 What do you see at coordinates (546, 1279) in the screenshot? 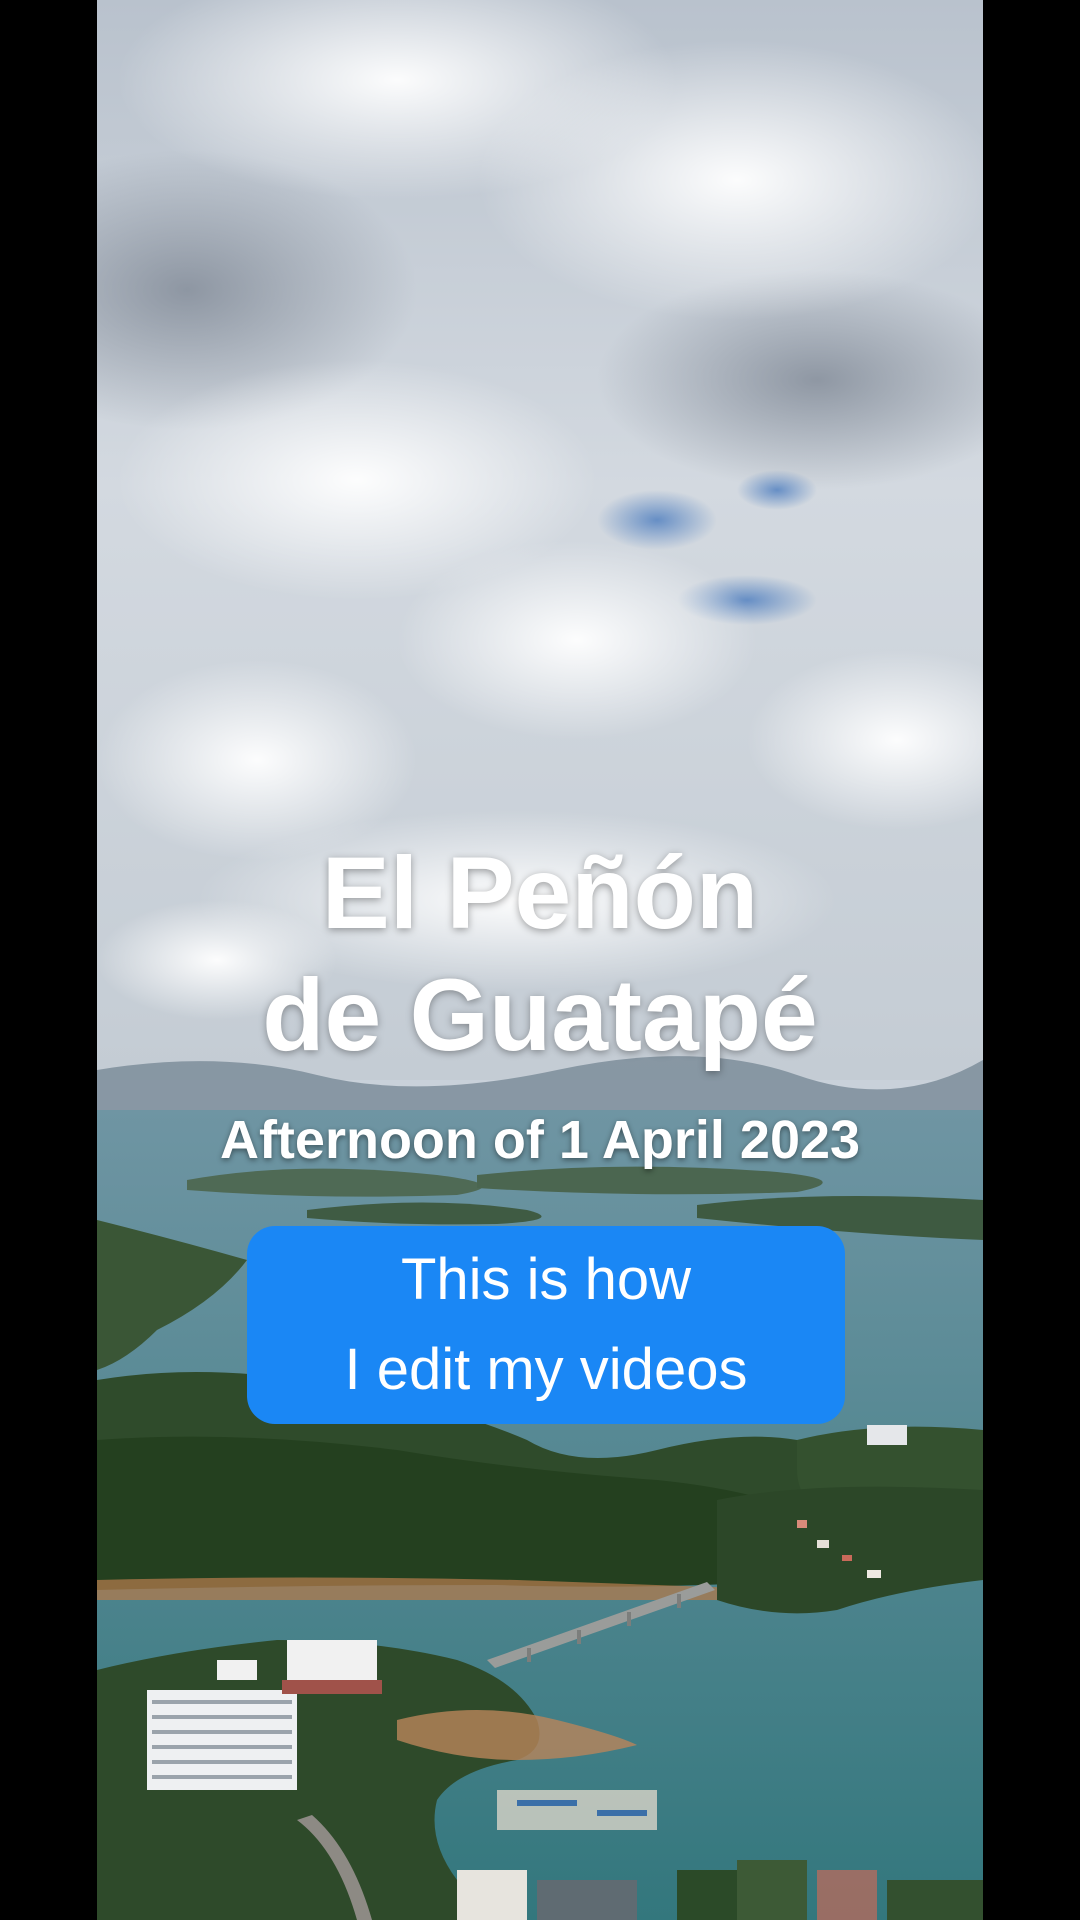
I see `caption-line-1: This is how` at bounding box center [546, 1279].